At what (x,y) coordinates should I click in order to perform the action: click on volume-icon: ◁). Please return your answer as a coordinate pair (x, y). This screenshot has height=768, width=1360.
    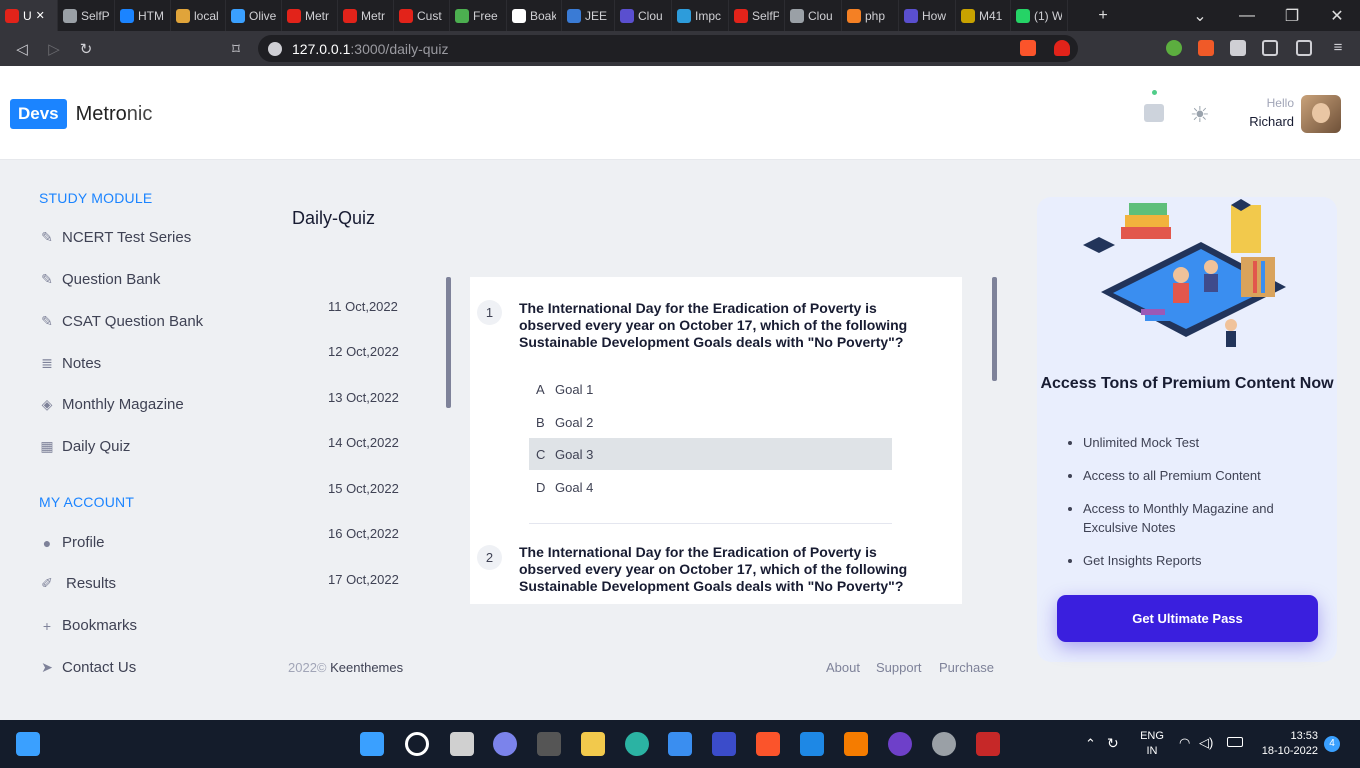
    Looking at the image, I should click on (1206, 743).